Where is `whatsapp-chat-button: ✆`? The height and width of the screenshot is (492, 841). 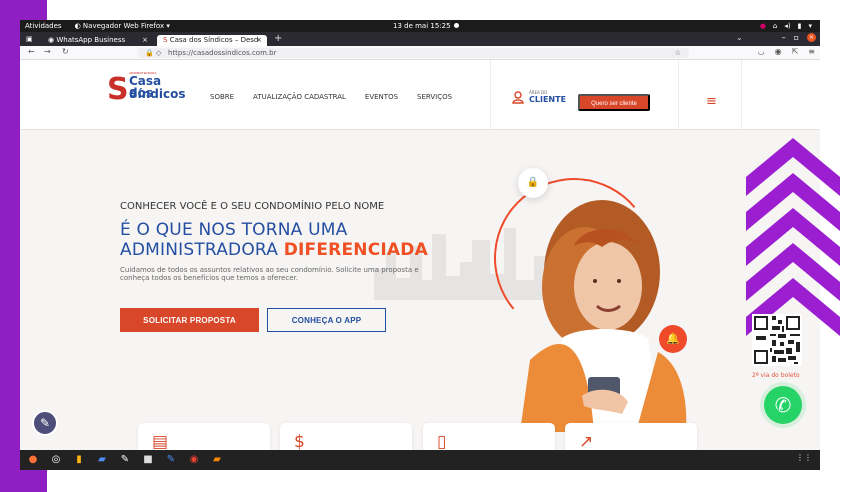
whatsapp-chat-button: ✆ is located at coordinates (783, 405).